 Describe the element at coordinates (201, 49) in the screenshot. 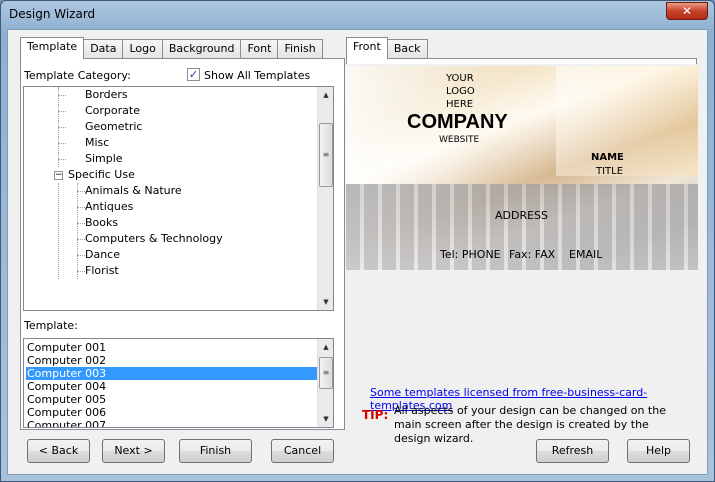

I see `tab-background: Background` at that location.